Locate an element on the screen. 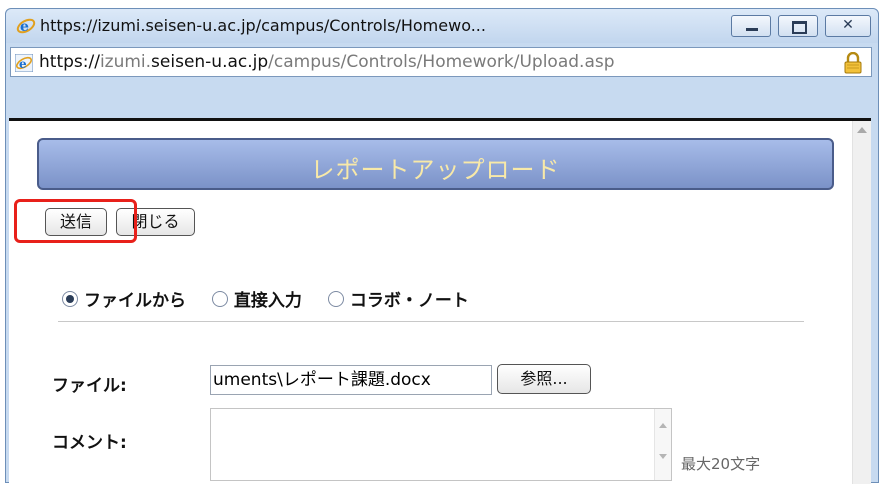 Image resolution: width=880 pixels, height=484 pixels. page-header: レポートアップロード is located at coordinates (435, 164).